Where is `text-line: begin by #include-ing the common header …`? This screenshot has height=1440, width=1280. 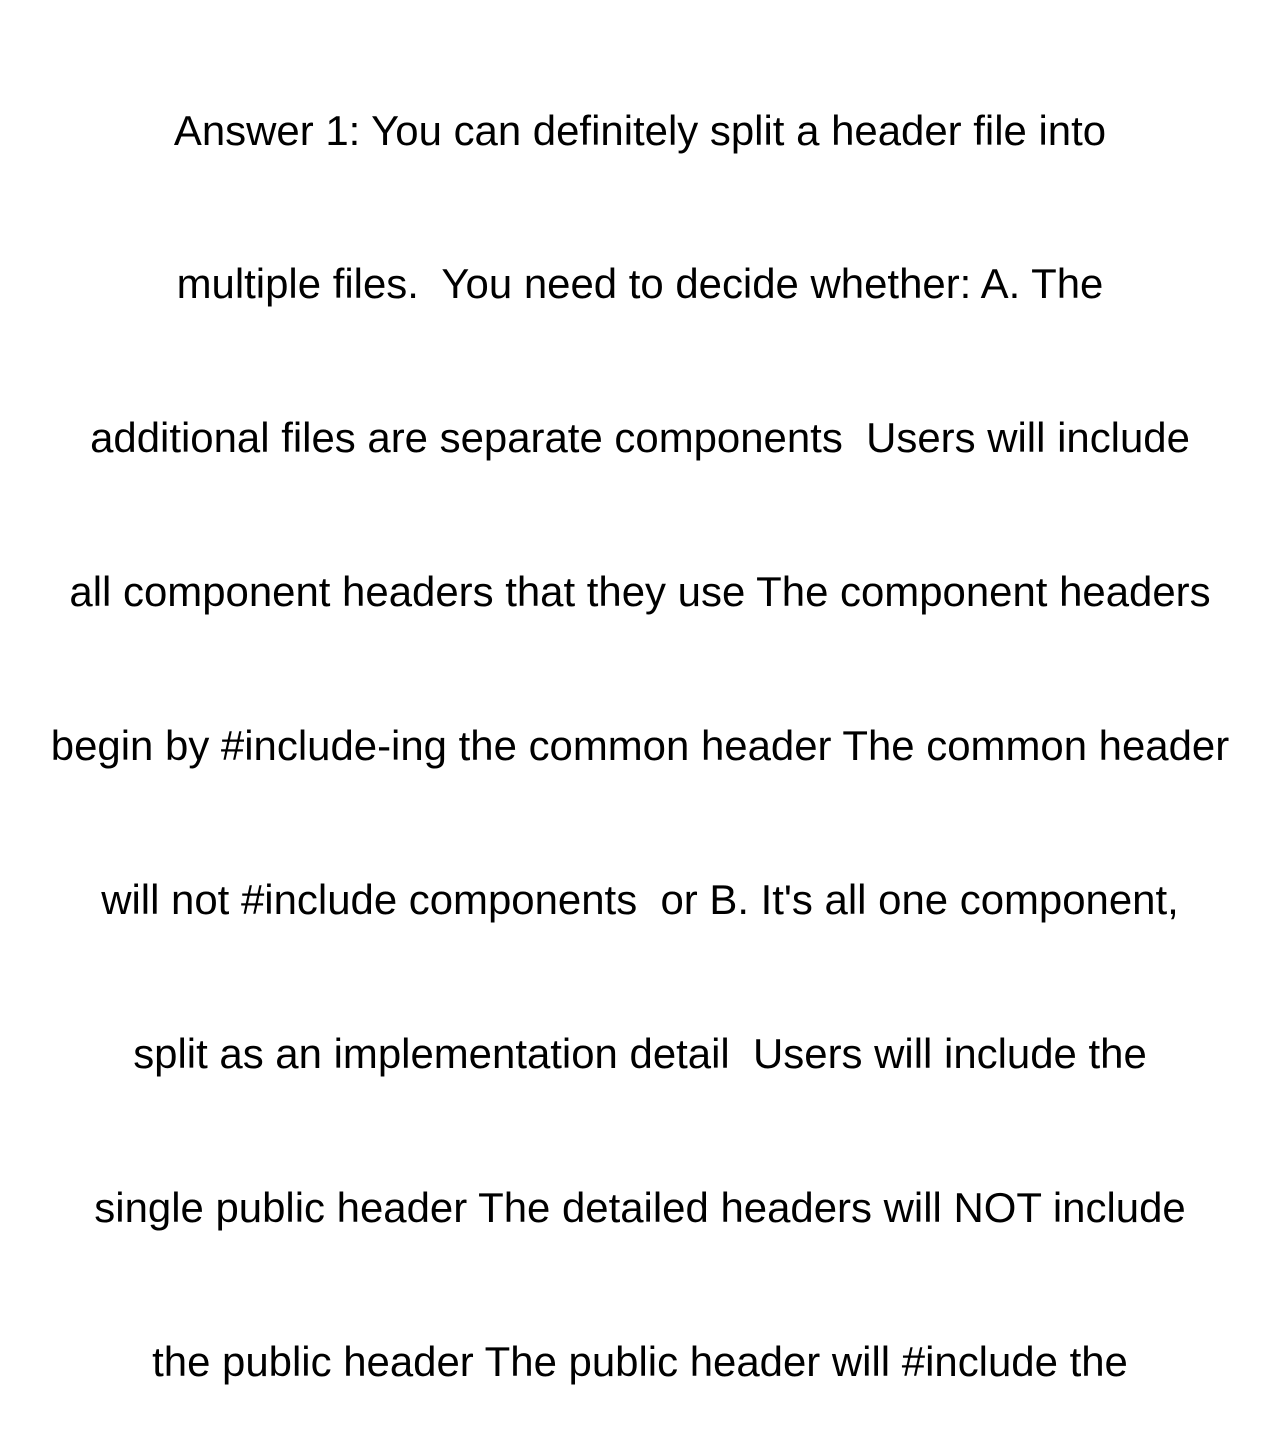
text-line: begin by #include-ing the common header … is located at coordinates (640, 746).